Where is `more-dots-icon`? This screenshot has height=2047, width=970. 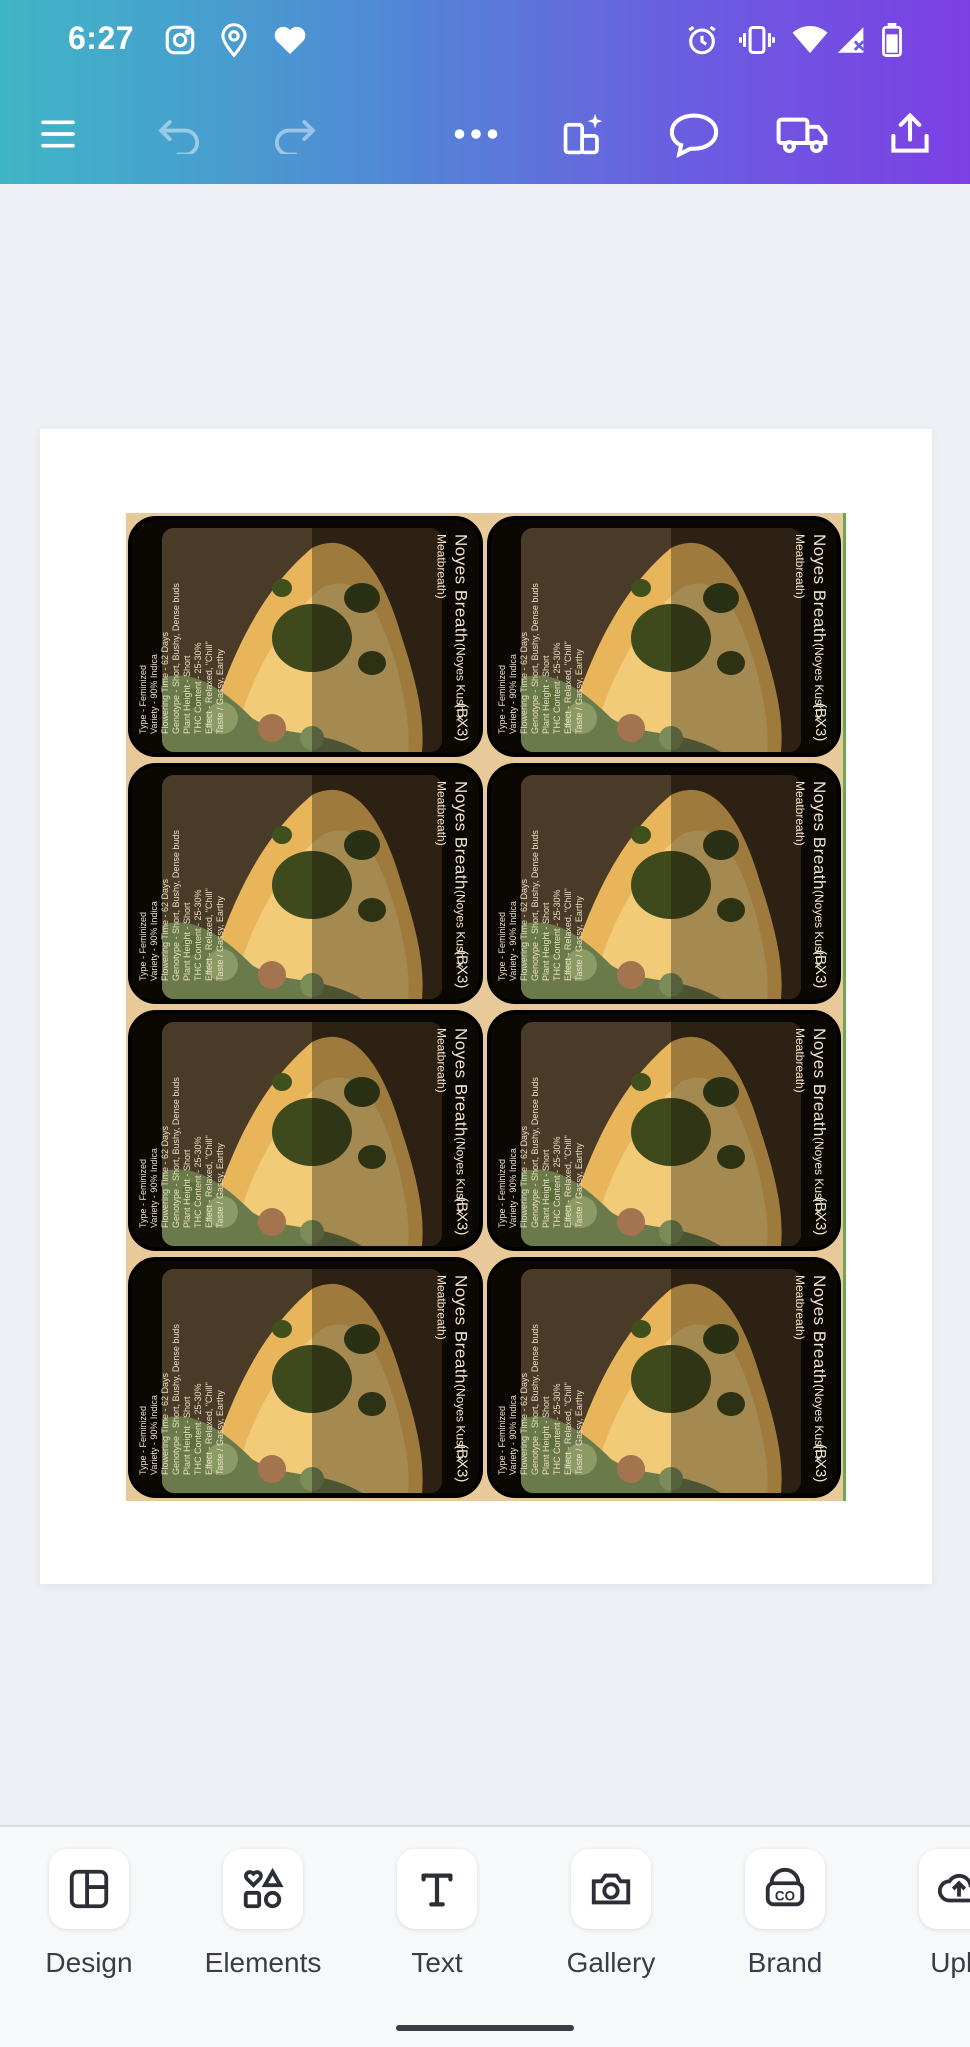
more-dots-icon is located at coordinates (476, 134).